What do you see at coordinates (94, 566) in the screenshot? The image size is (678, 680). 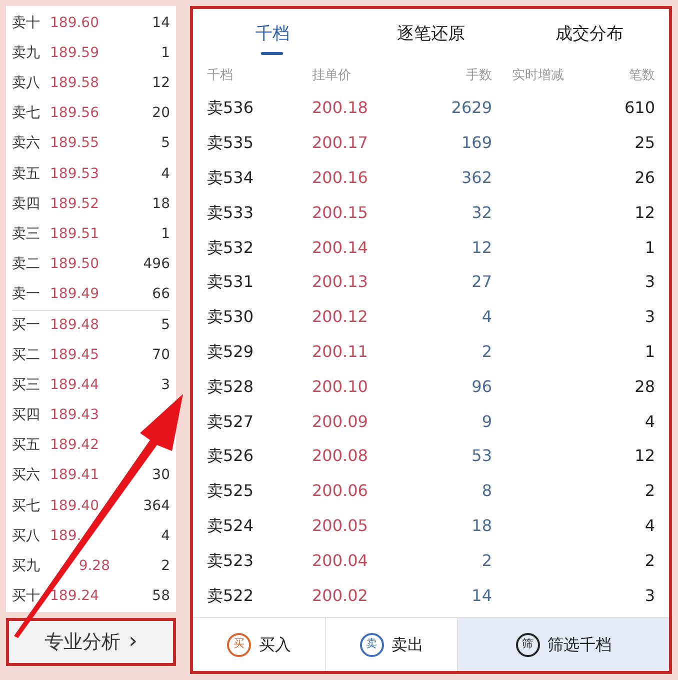 I see `price-text: 9.28` at bounding box center [94, 566].